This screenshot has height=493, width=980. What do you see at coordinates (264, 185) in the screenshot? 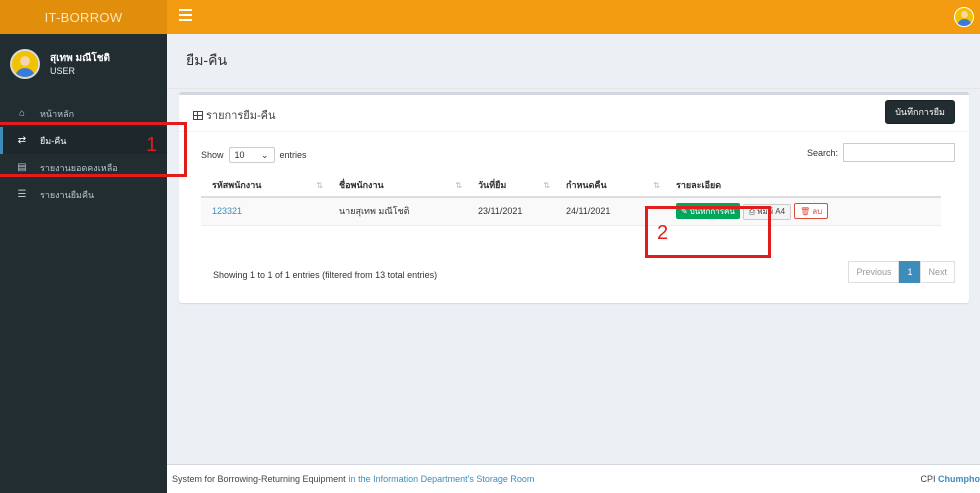
I see `column-header-emp-id: รหัสพนักงาน ⇅` at bounding box center [264, 185].